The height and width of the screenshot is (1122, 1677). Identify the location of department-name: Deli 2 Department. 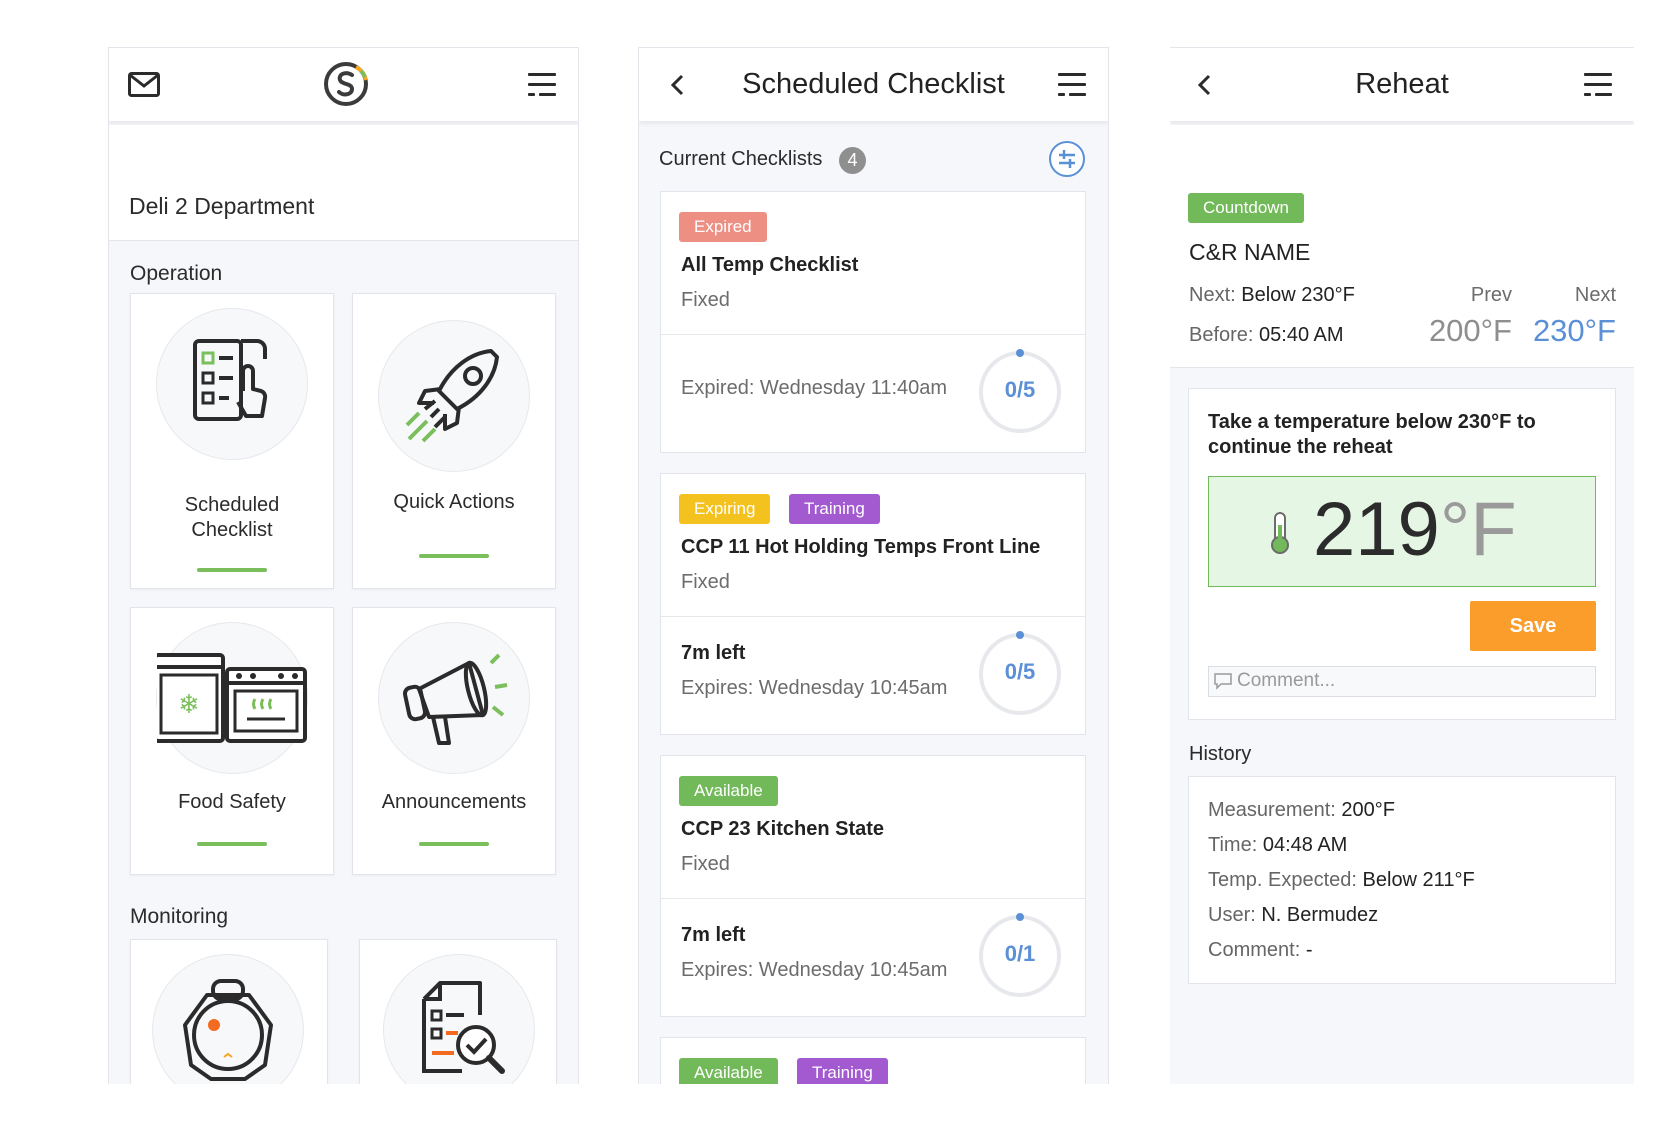
(222, 206).